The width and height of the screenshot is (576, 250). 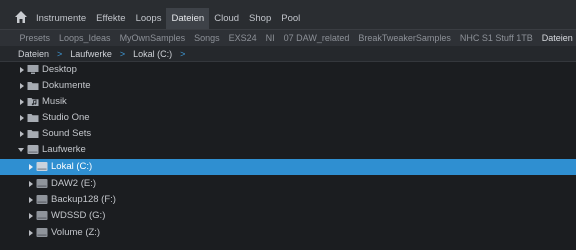 I want to click on tree-item-sound-sets: Sound Sets, so click(x=288, y=134).